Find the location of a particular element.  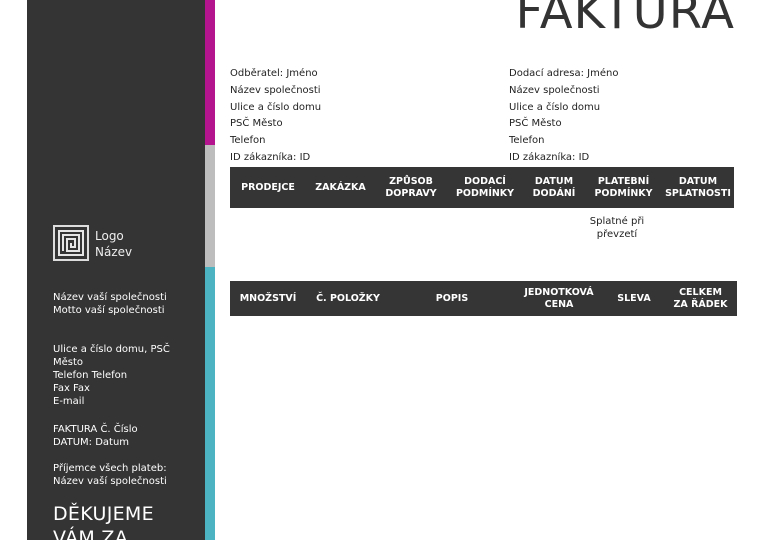

billing-phone: Telefon is located at coordinates (248, 141).